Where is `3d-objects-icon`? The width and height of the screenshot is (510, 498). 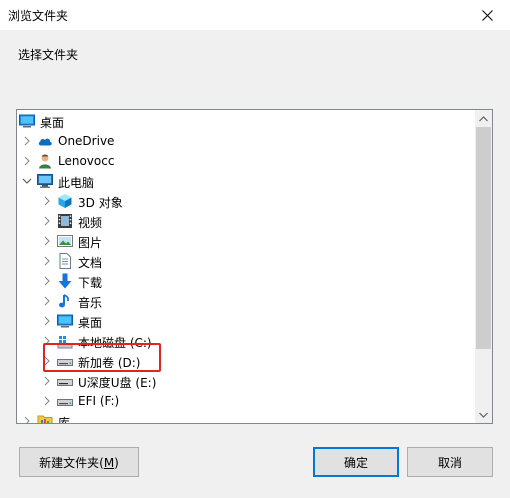 3d-objects-icon is located at coordinates (65, 201).